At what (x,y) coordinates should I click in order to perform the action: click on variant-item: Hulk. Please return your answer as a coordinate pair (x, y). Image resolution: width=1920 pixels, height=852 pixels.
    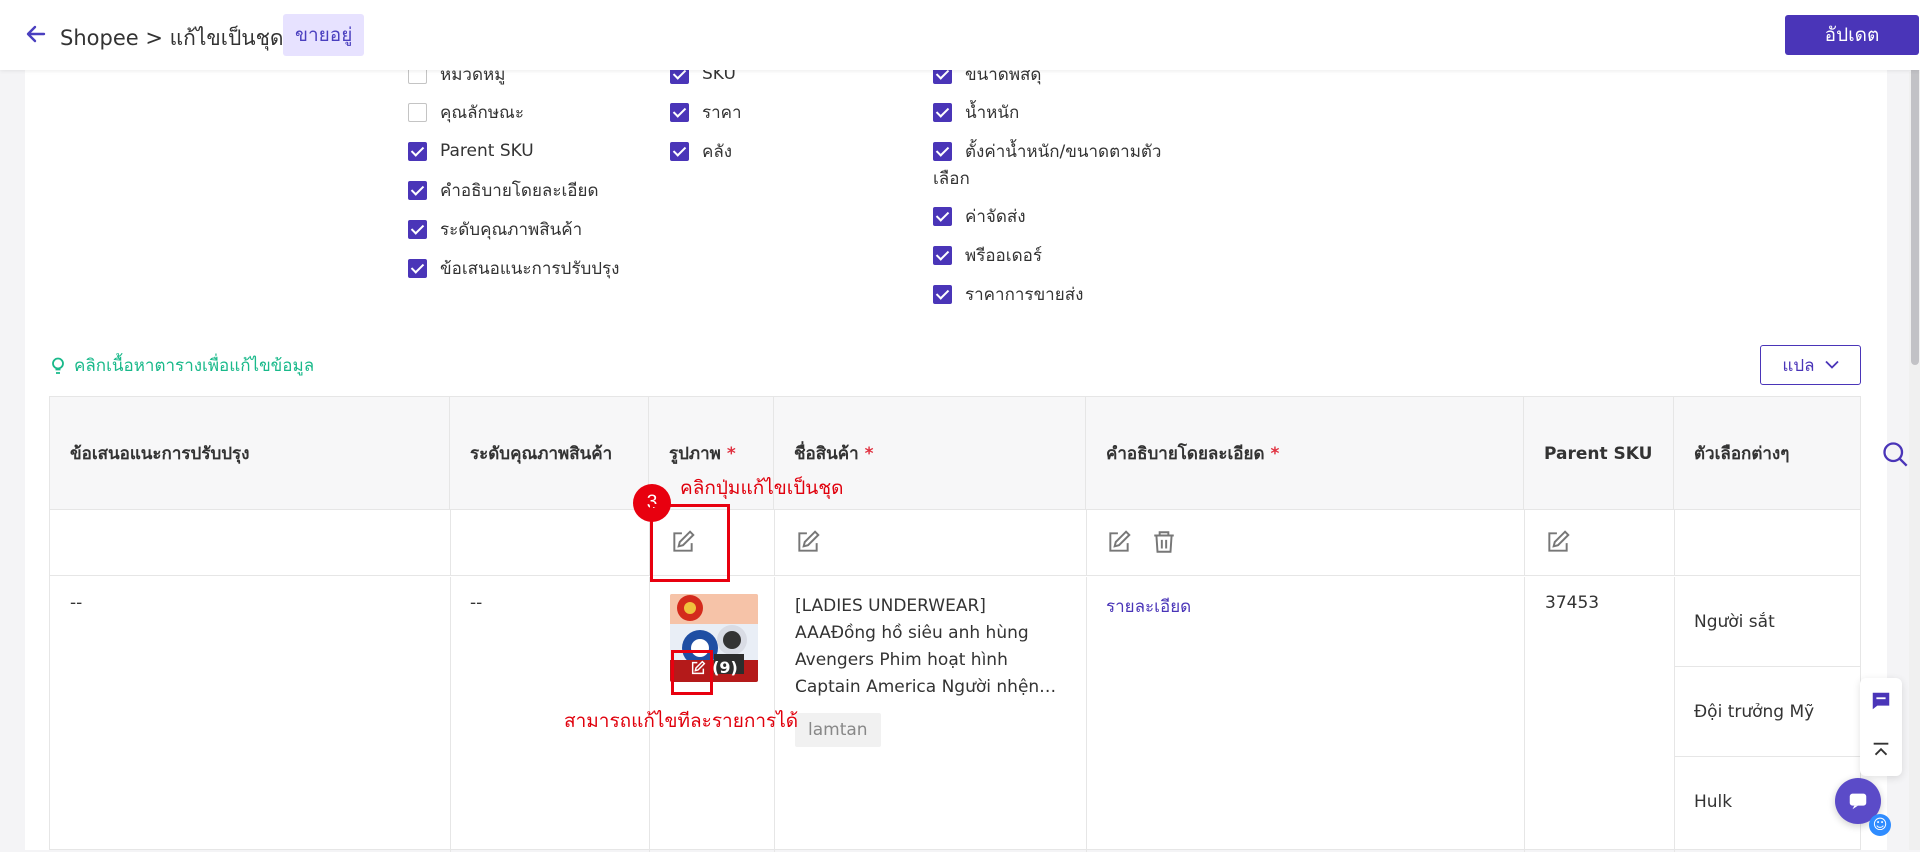
    Looking at the image, I should click on (1767, 802).